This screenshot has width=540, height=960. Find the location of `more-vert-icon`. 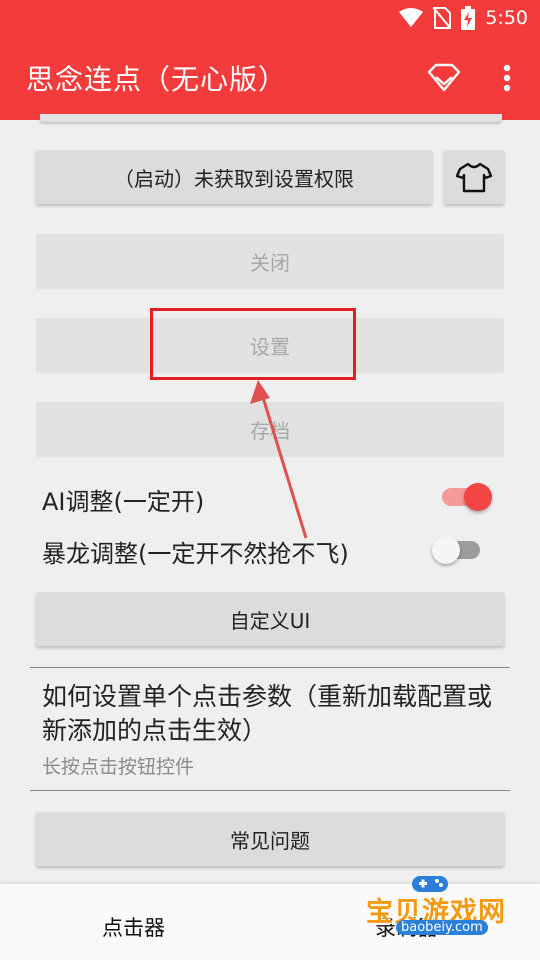

more-vert-icon is located at coordinates (507, 78).